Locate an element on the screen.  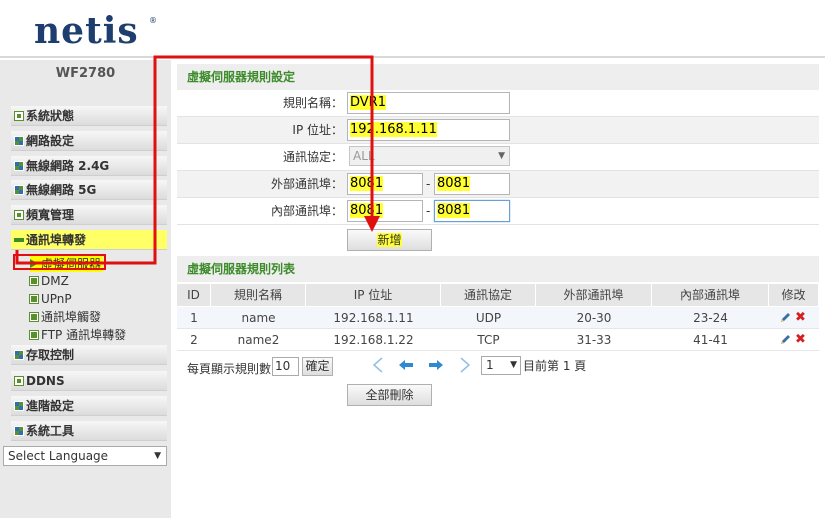
protocol-select: ALL ▼ is located at coordinates (429, 156).